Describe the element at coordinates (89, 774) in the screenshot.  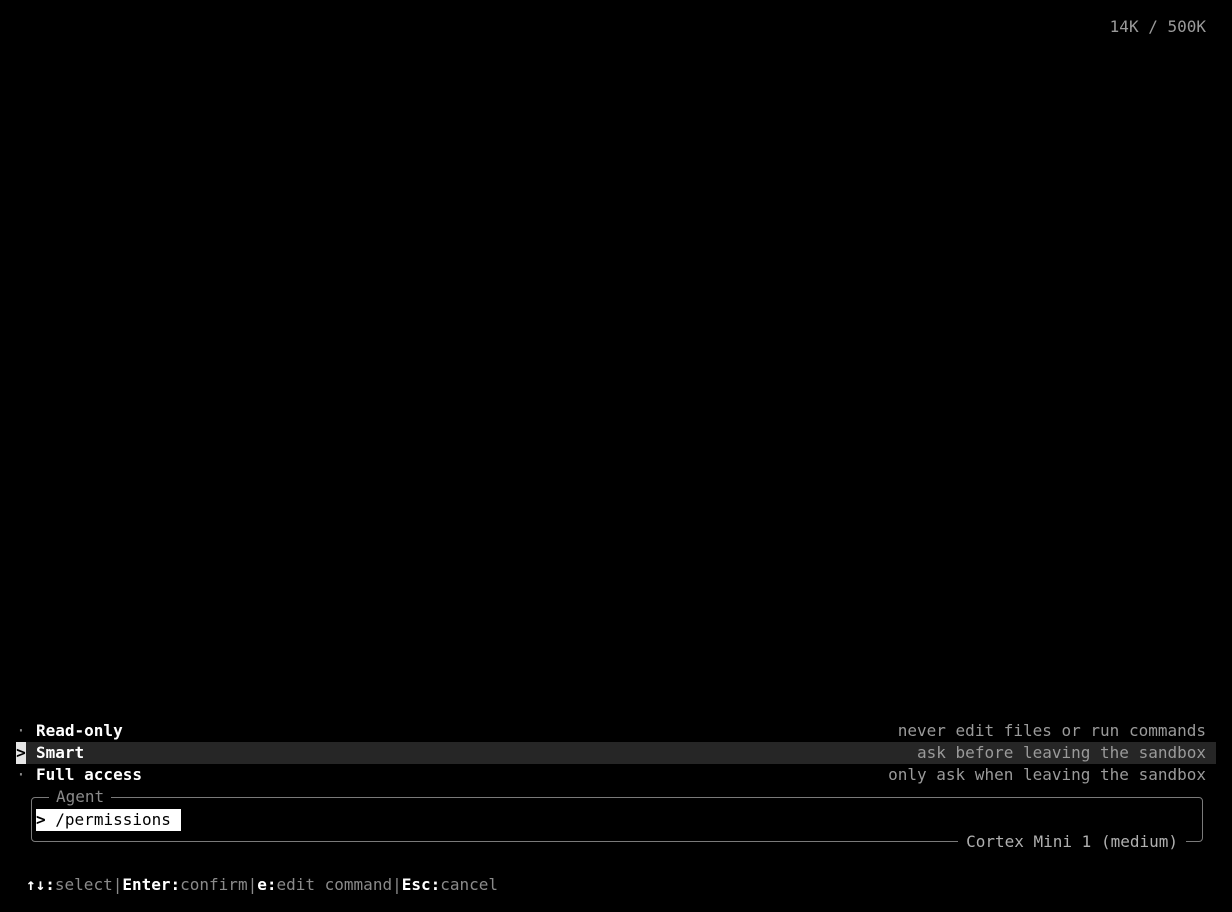
I see `option-label: Full access` at that location.